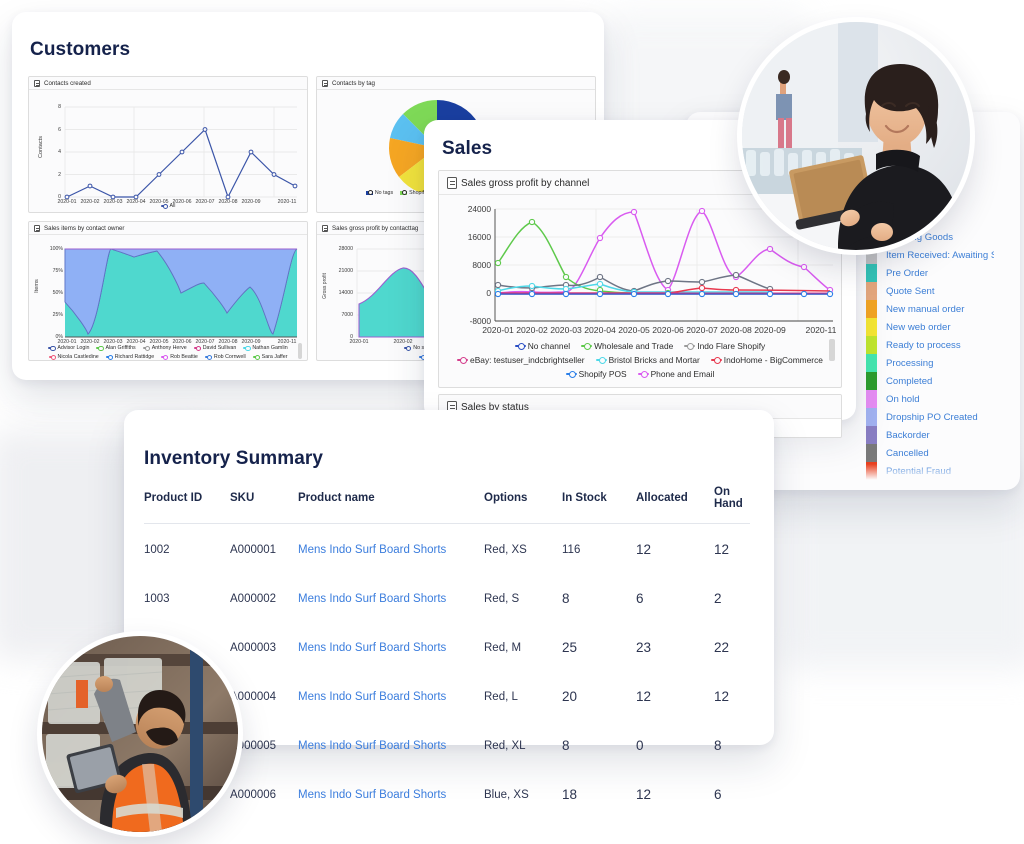 The width and height of the screenshot is (1024, 844). I want to click on column-header-product-name: Product name, so click(391, 505).